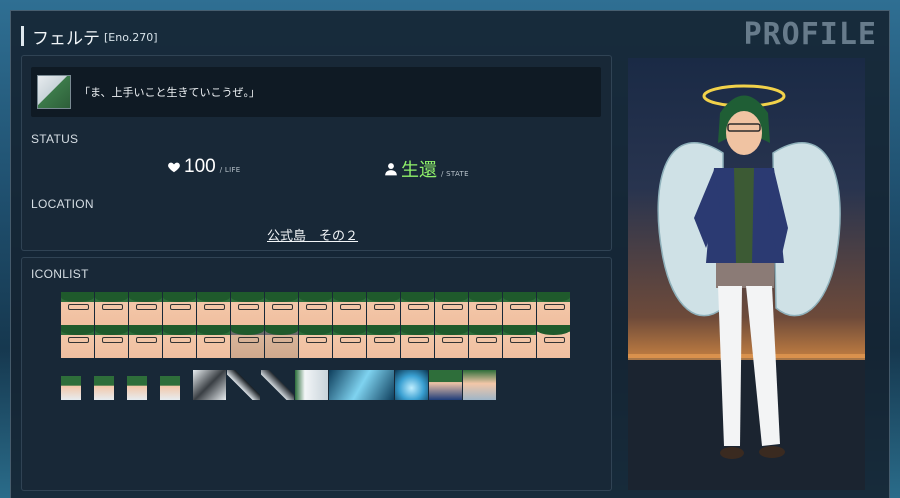 This screenshot has width=900, height=498. What do you see at coordinates (316, 92) in the screenshot?
I see `quote-box: 「ま、上手いこと生きていこうぜ。」` at bounding box center [316, 92].